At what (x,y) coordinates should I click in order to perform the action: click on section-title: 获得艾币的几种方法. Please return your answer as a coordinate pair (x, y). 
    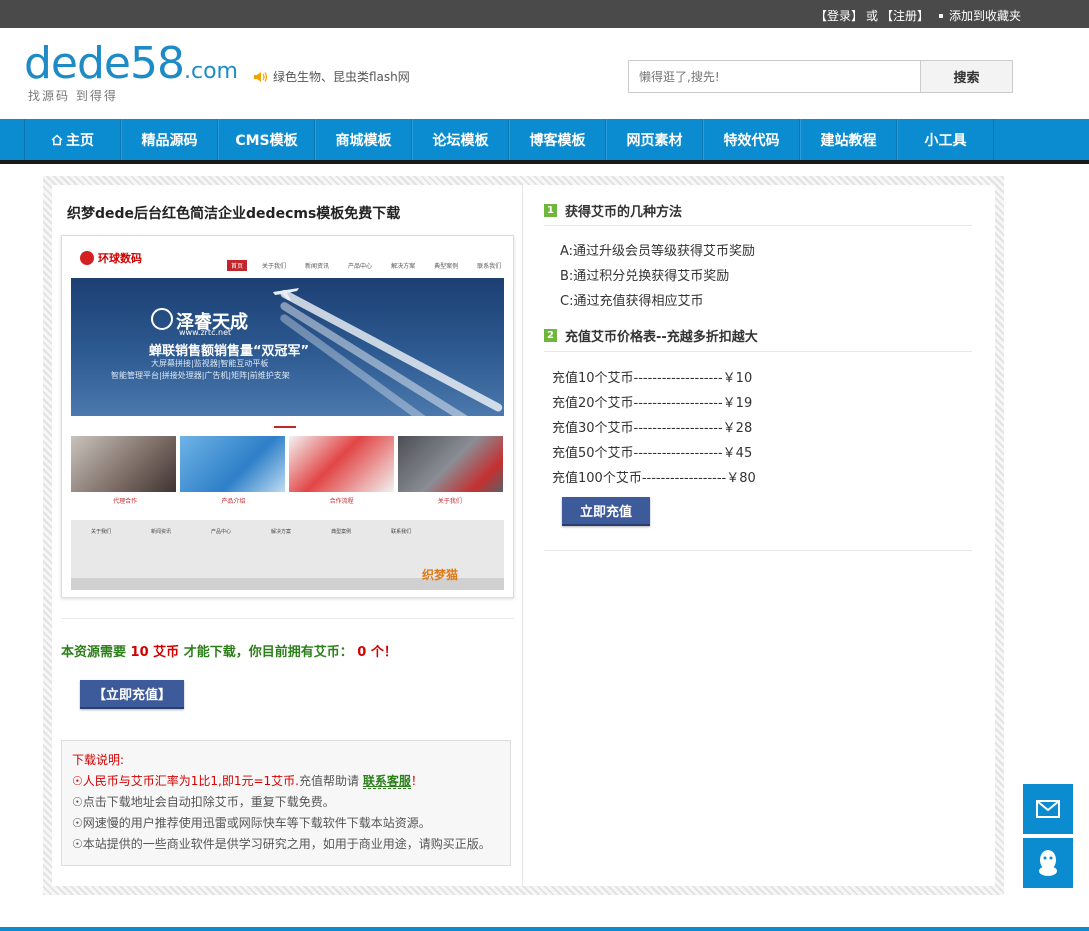
    Looking at the image, I should click on (623, 210).